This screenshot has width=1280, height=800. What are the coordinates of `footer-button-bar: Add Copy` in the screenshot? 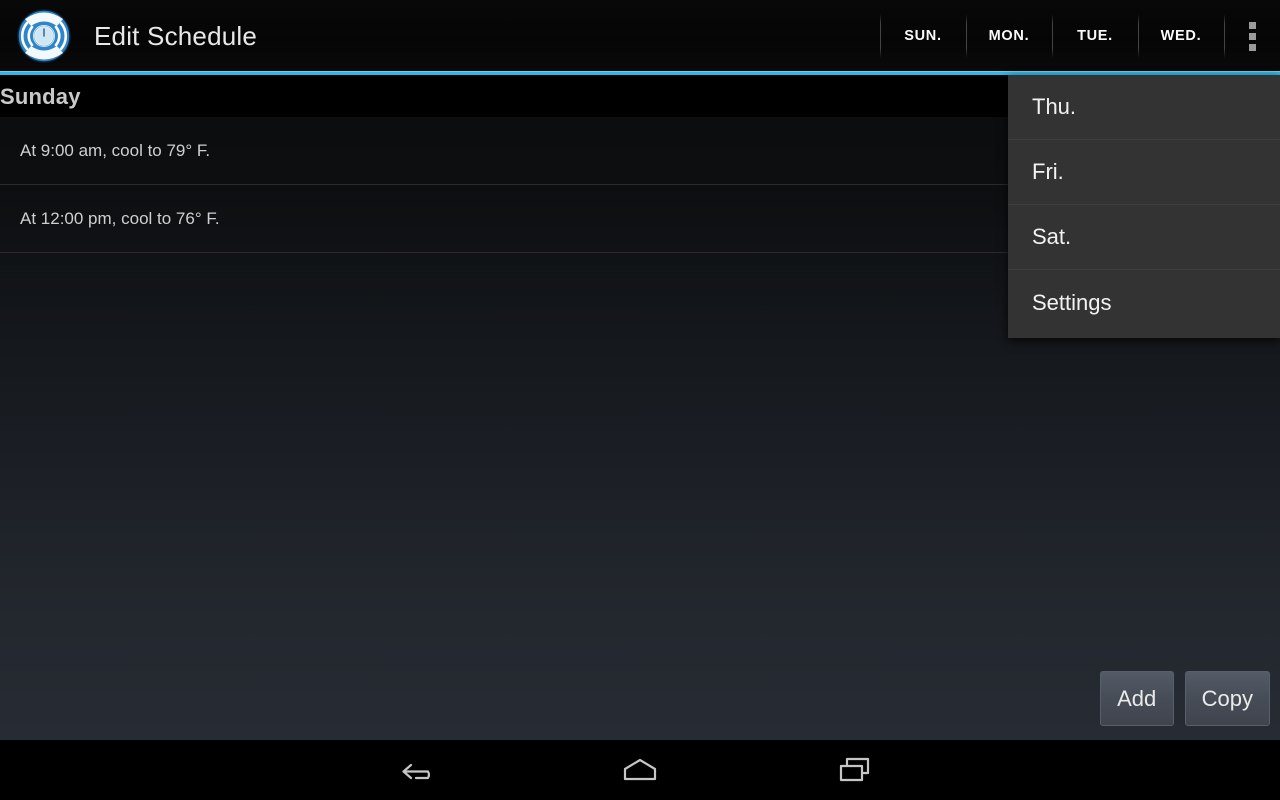 It's located at (1184, 698).